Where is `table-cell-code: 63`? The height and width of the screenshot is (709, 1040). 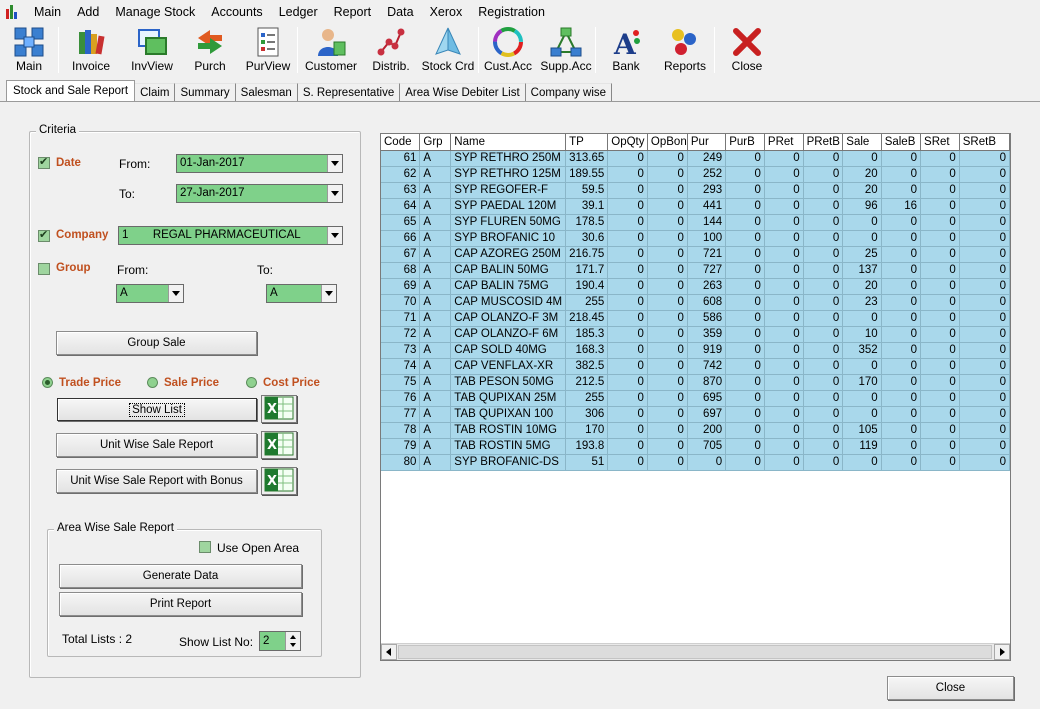
table-cell-code: 63 is located at coordinates (401, 190).